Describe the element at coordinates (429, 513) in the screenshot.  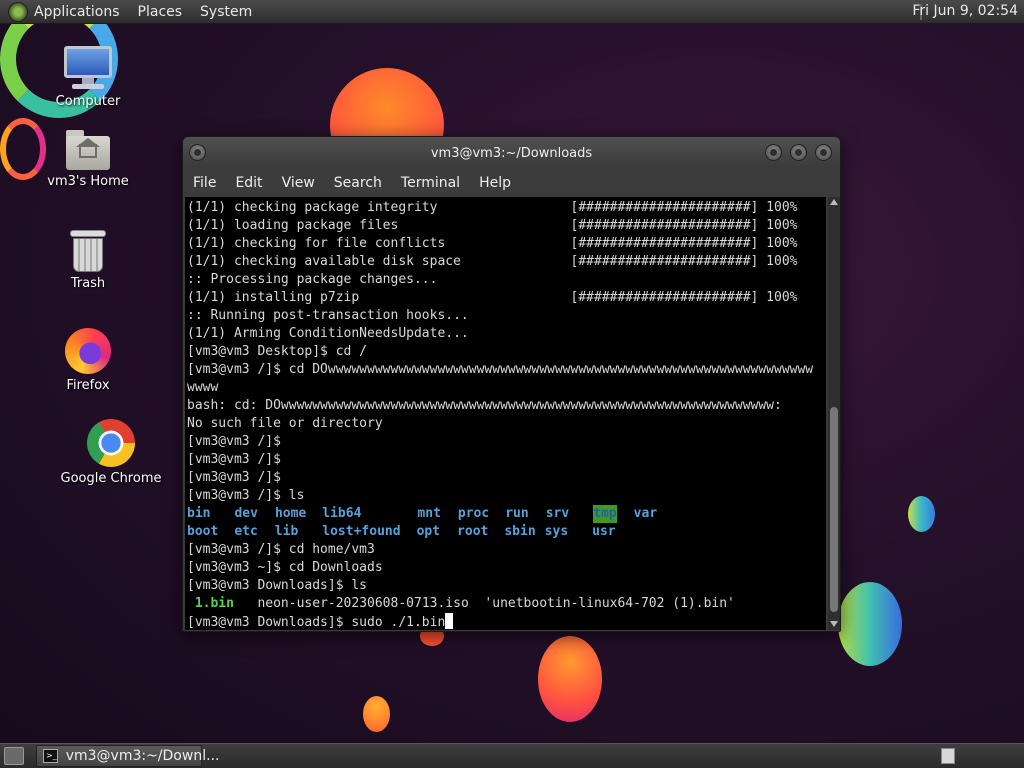
I see `ls-entry: mnt` at that location.